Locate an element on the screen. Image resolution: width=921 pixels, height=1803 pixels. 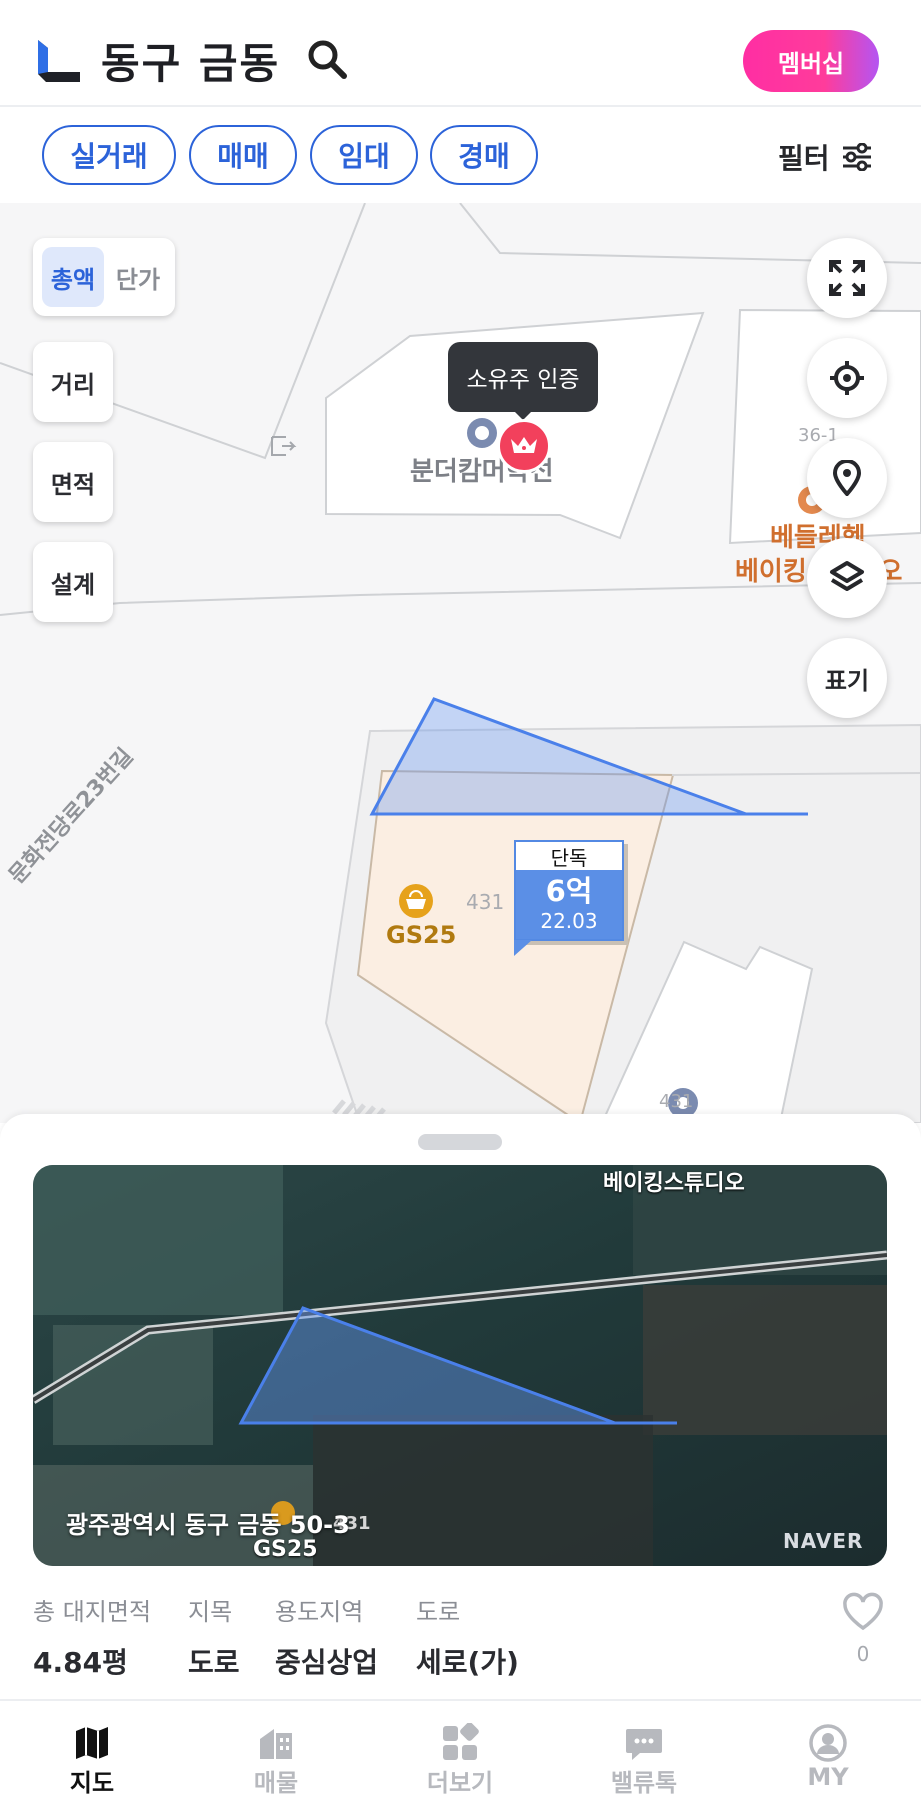
filter-button: 필터 is located at coordinates (825, 157).